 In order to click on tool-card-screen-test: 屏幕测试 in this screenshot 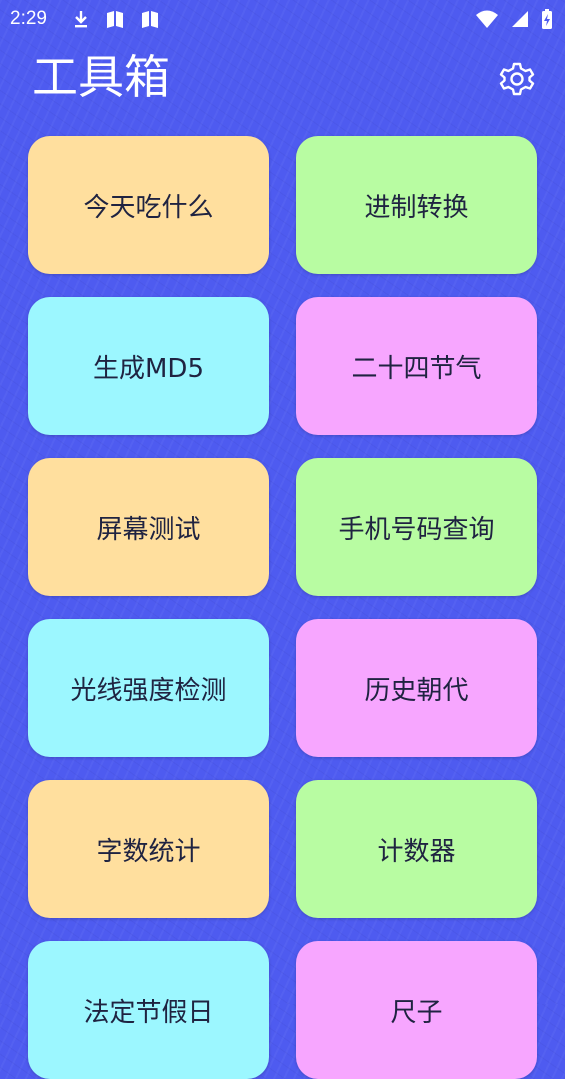, I will do `click(148, 527)`.